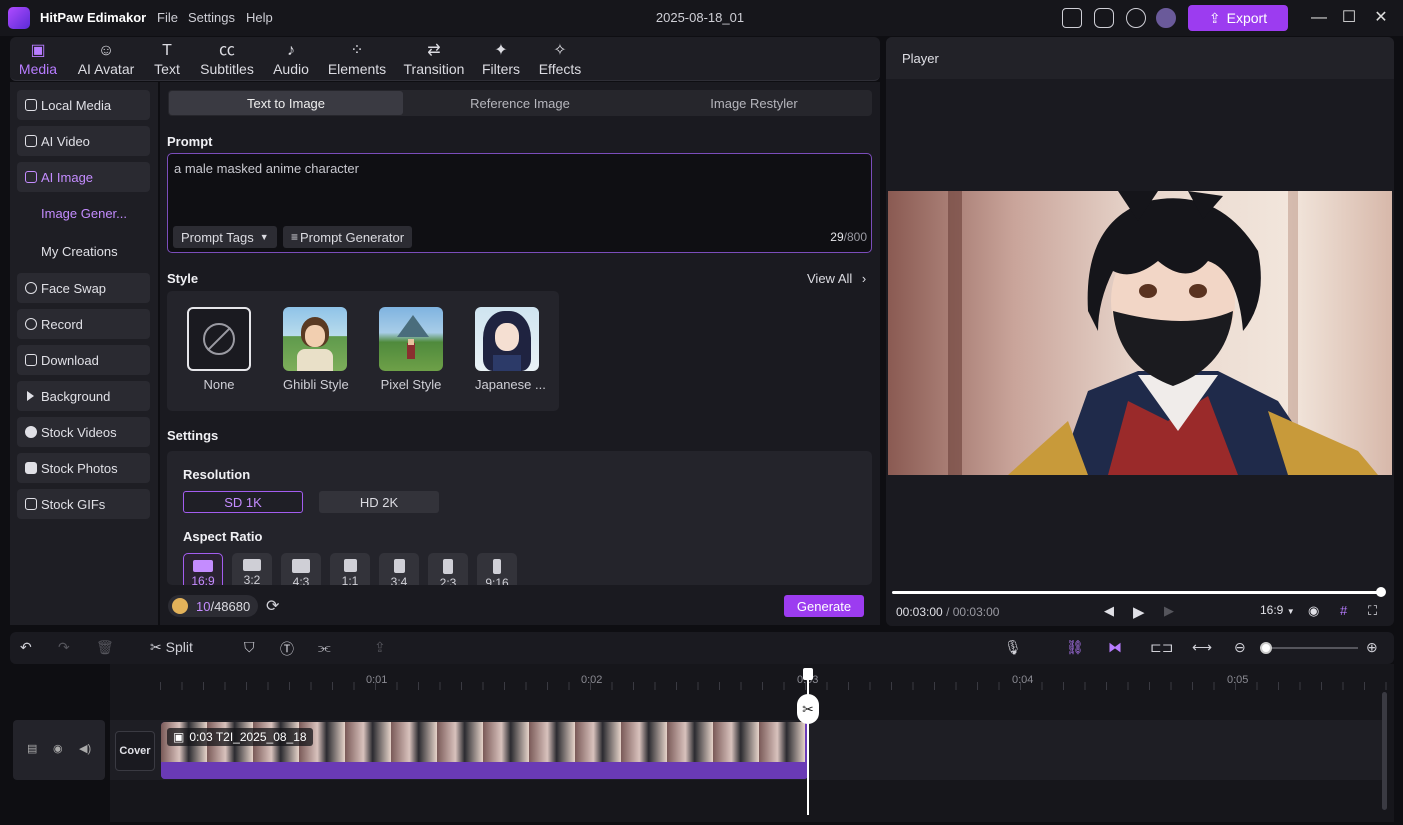 The height and width of the screenshot is (825, 1403). I want to click on tab-ai-avatar: ☺ AI Avatar, so click(106, 59).